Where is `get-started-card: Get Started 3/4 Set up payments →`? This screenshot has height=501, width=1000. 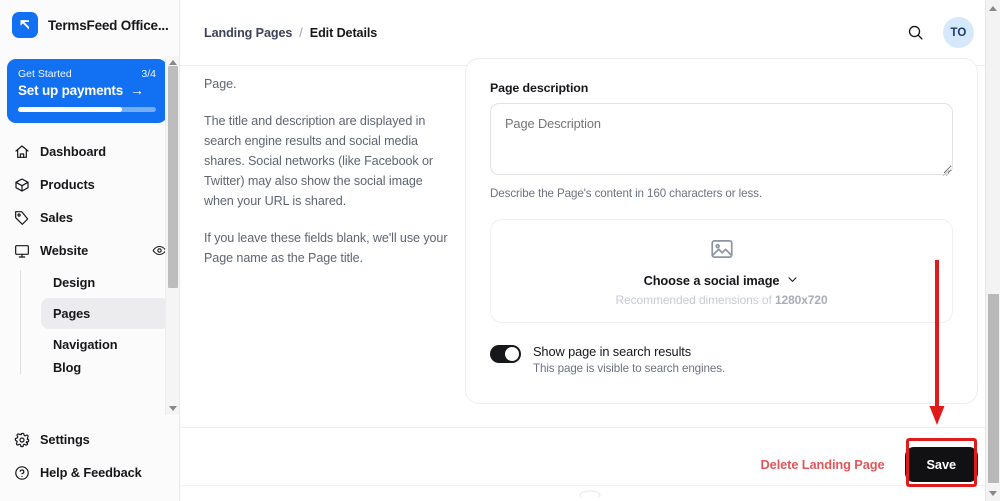
get-started-card: Get Started 3/4 Set up payments → is located at coordinates (87, 91).